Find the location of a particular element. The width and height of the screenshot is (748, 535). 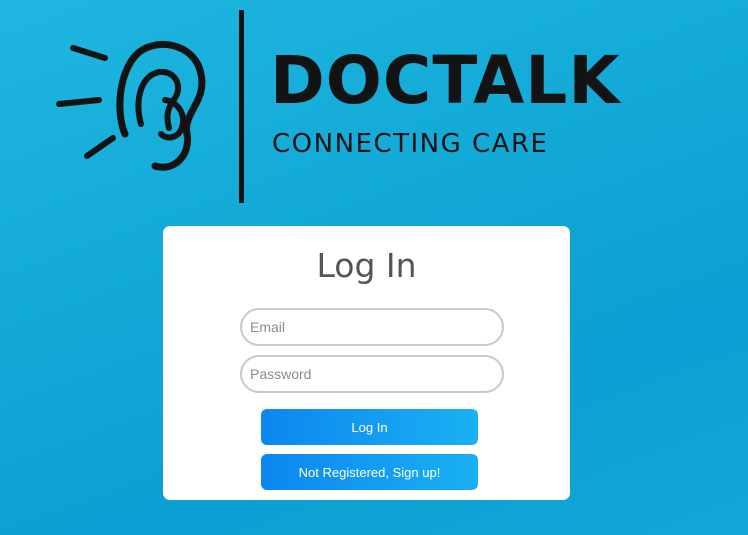

signup-button: Not Registered, Sign up! is located at coordinates (369, 472).